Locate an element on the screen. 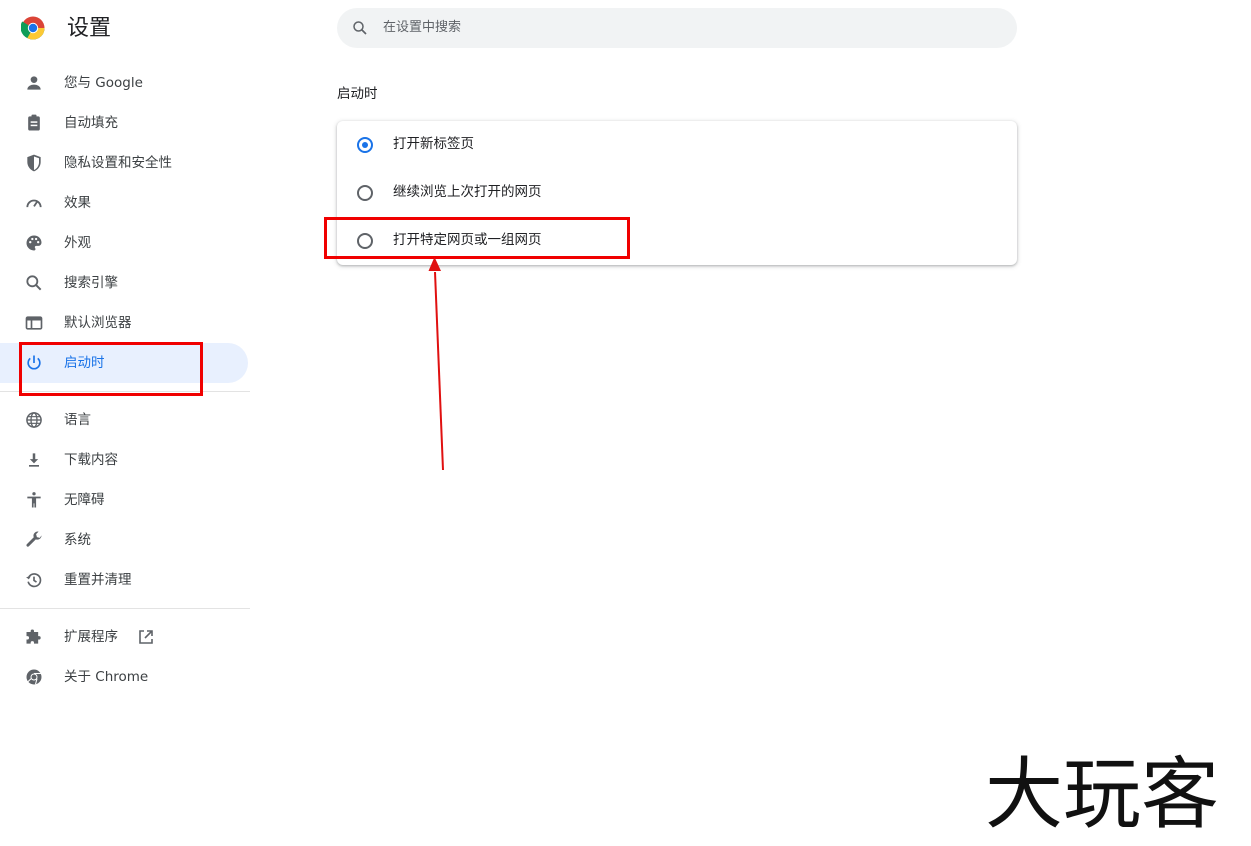 The width and height of the screenshot is (1251, 846). power-icon is located at coordinates (34, 362).